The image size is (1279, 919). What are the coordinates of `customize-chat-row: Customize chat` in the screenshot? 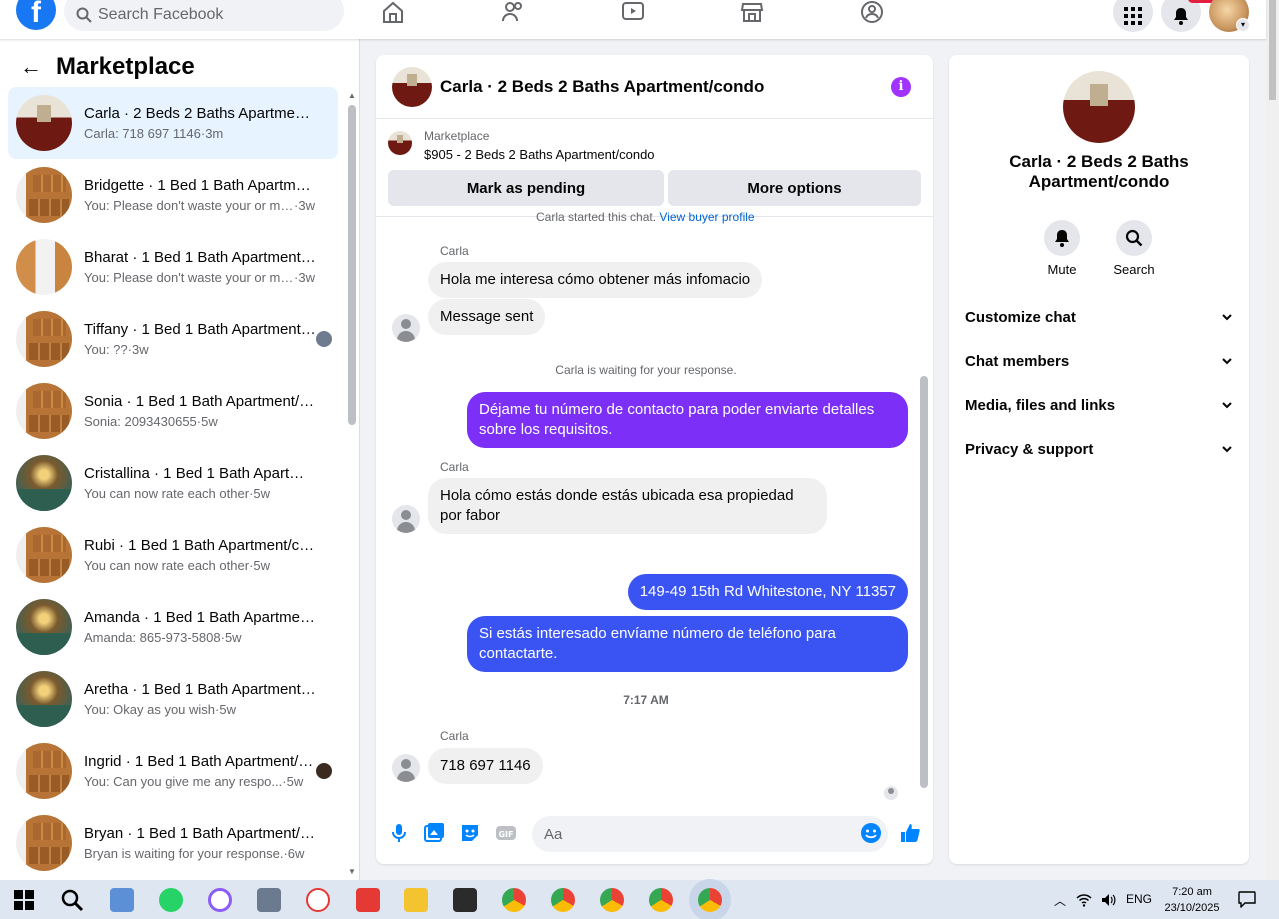 It's located at (1099, 317).